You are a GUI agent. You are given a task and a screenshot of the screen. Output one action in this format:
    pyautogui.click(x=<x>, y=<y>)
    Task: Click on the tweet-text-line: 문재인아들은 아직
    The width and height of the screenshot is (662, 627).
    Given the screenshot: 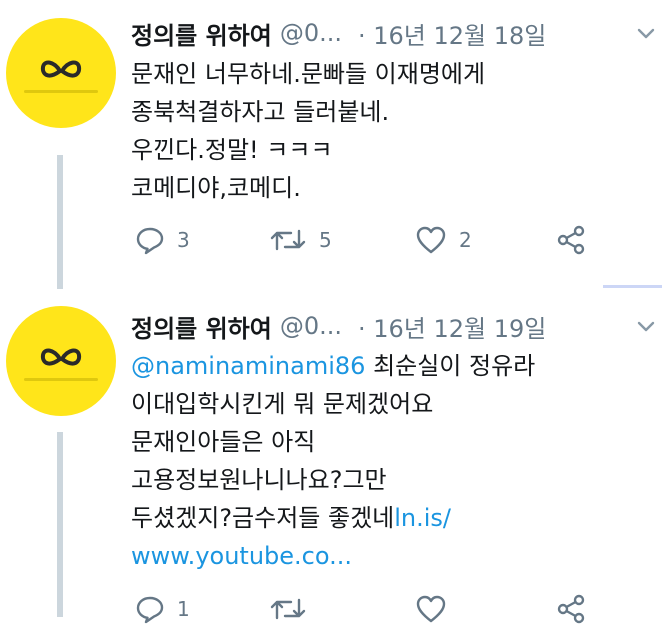 What is the action you would take?
    pyautogui.click(x=223, y=442)
    